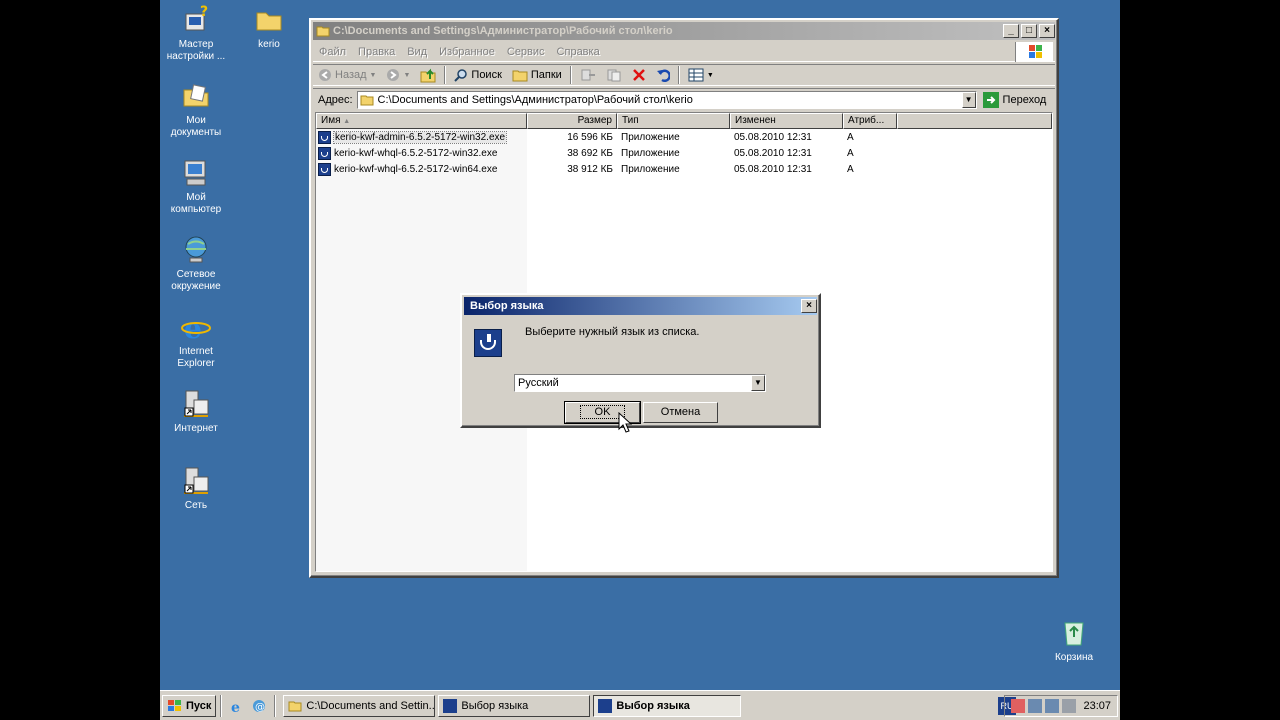  I want to click on views-button: ▼, so click(701, 75).